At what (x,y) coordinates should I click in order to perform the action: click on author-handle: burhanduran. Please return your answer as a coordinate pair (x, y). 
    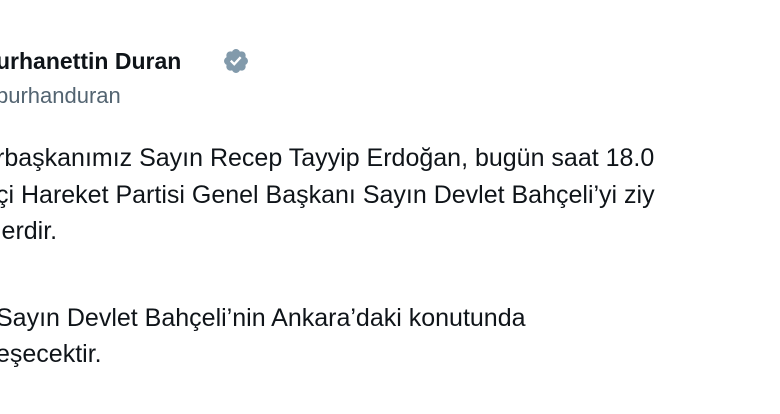
    Looking at the image, I should click on (60, 96).